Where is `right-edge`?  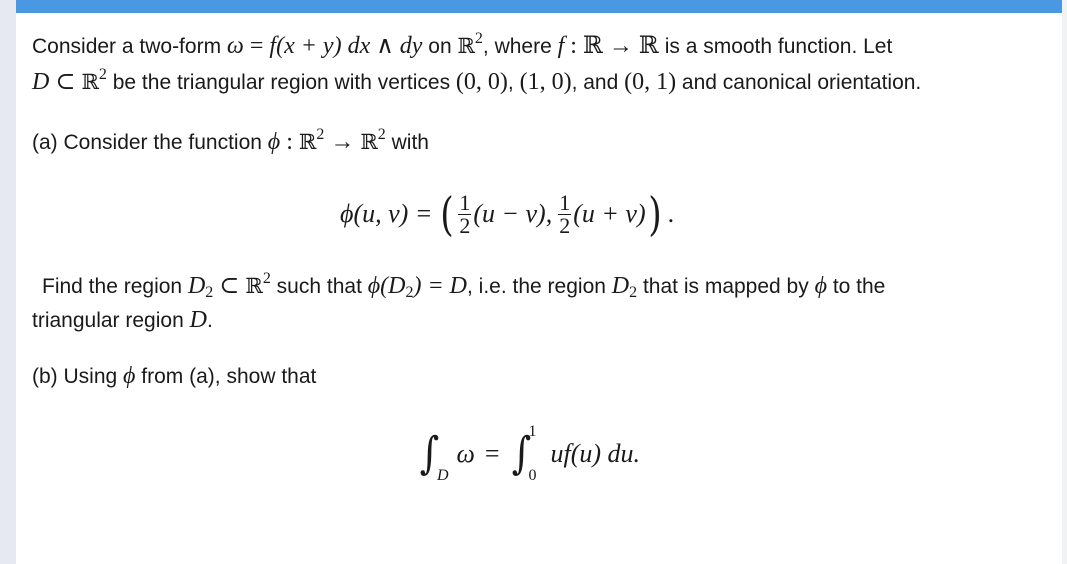 right-edge is located at coordinates (1064, 282).